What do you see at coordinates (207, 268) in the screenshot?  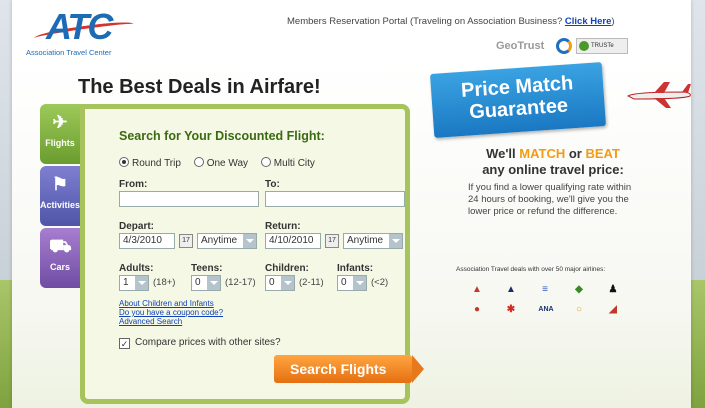 I see `teens-label: Teens:` at bounding box center [207, 268].